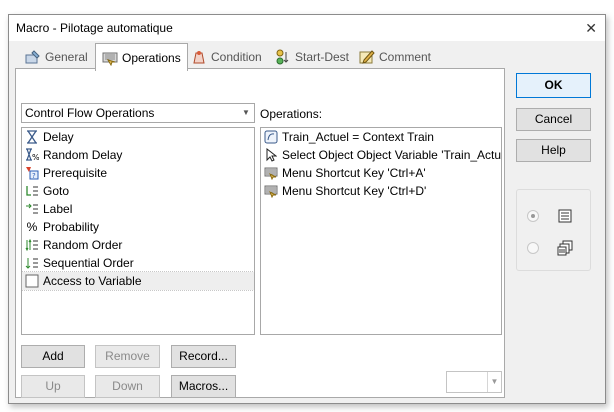  What do you see at coordinates (53, 386) in the screenshot?
I see `up-button: Up` at bounding box center [53, 386].